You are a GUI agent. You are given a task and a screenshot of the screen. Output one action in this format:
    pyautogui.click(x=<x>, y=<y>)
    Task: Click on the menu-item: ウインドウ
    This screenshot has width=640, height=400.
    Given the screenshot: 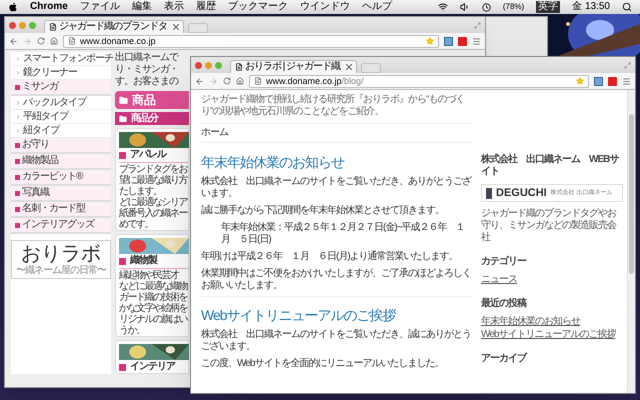 What is the action you would take?
    pyautogui.click(x=325, y=7)
    